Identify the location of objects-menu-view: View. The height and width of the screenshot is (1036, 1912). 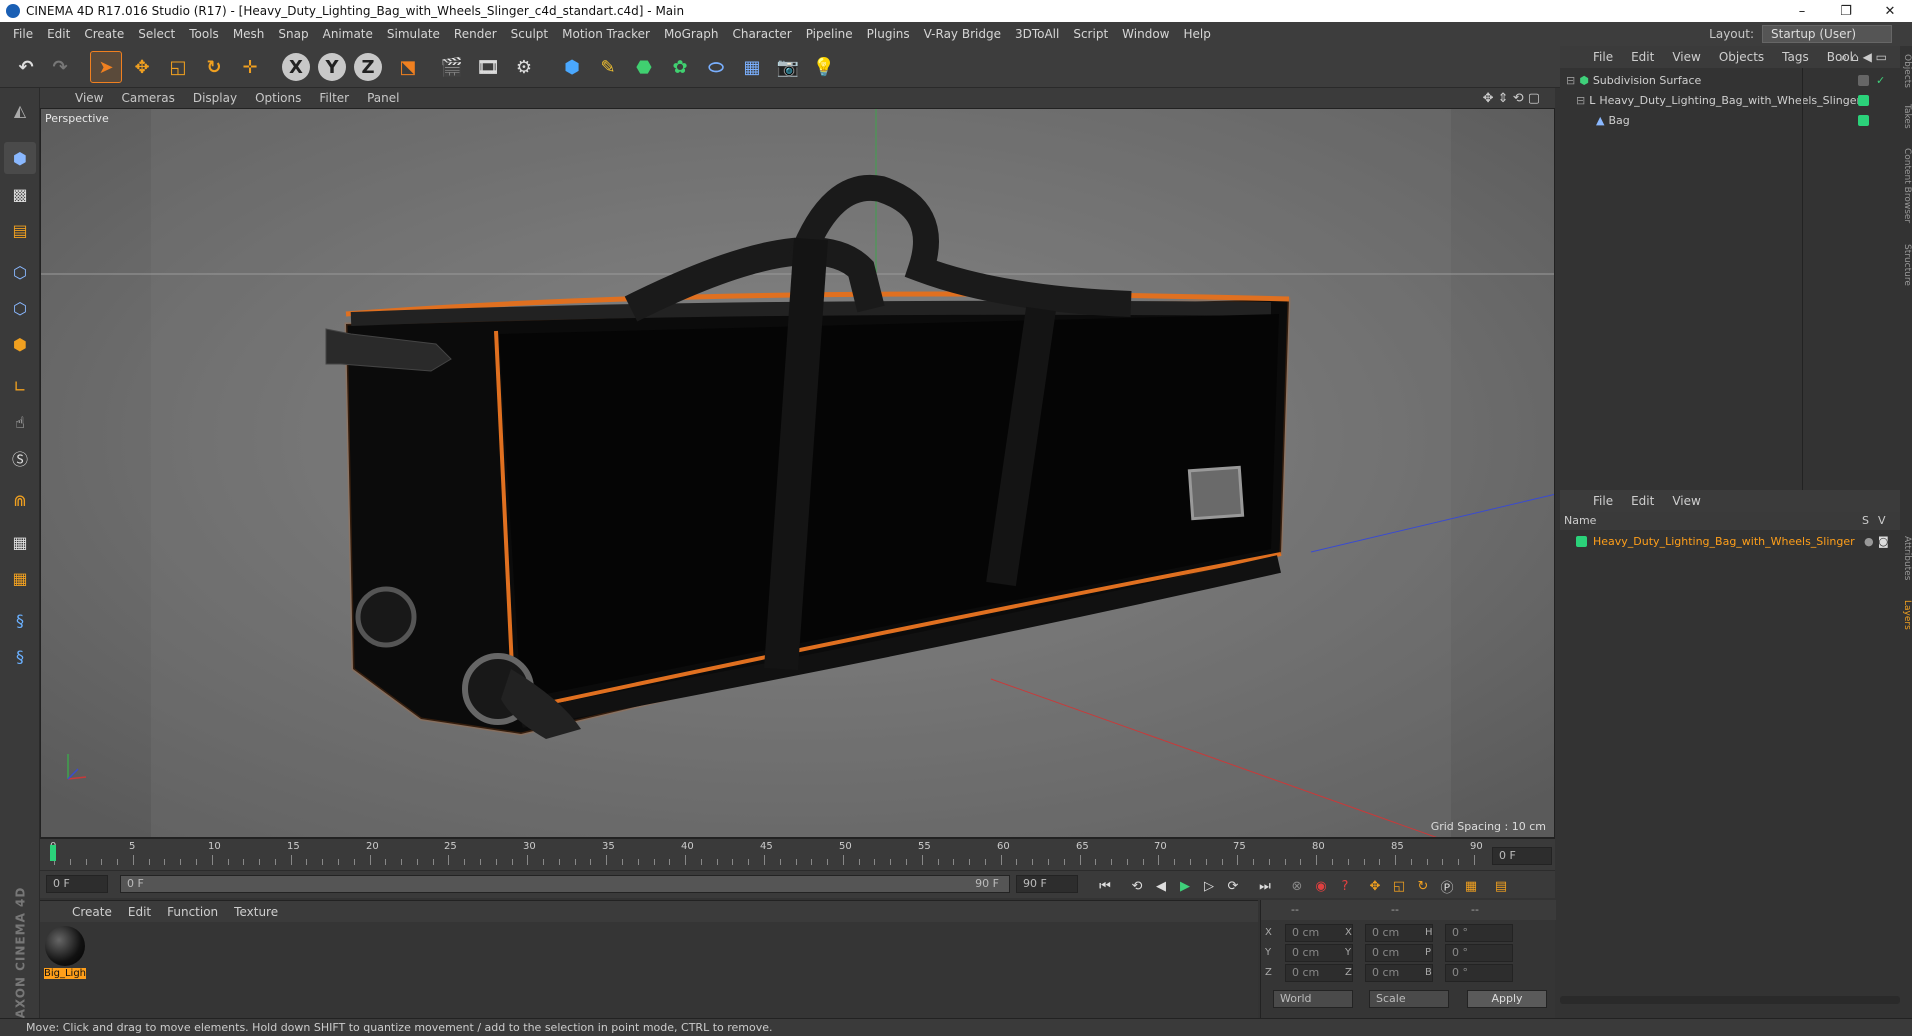
(1686, 57).